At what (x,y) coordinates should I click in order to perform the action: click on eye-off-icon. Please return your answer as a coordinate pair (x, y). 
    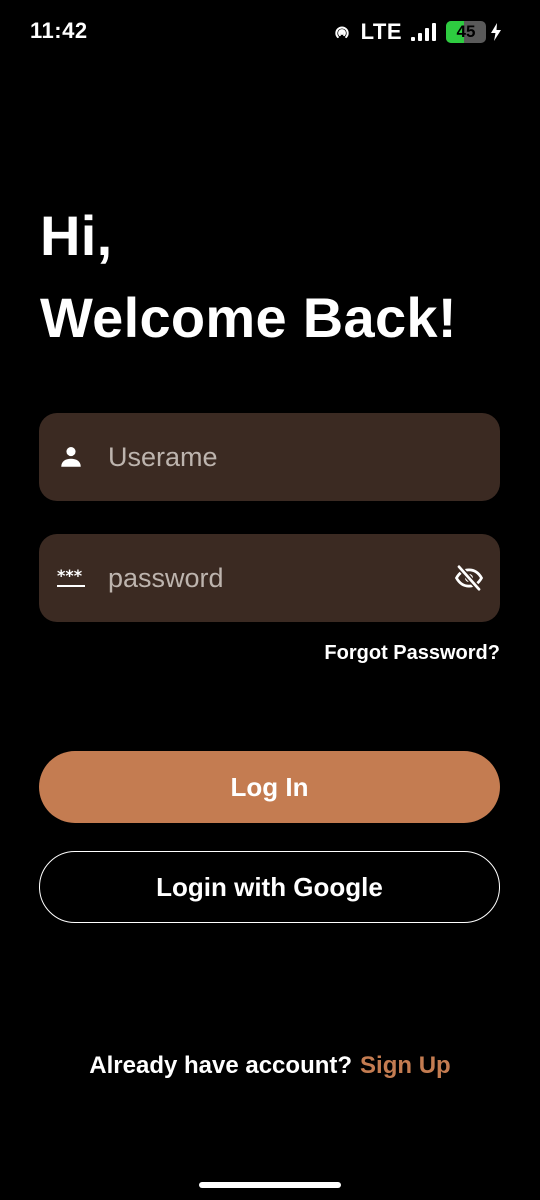
    Looking at the image, I should click on (469, 578).